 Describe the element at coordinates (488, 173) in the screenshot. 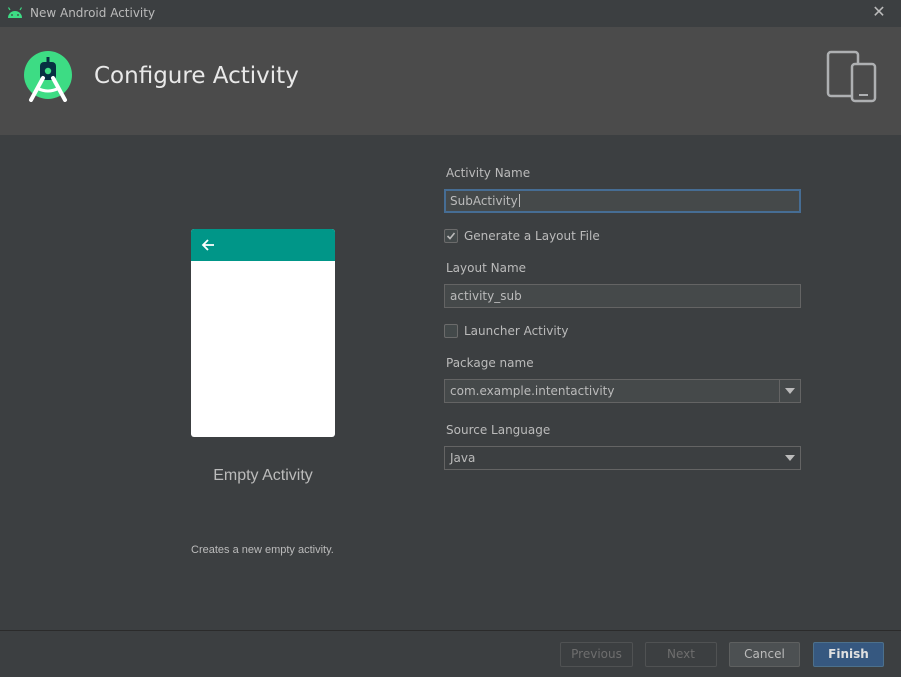

I see `activity-name-label: Activity Name` at that location.